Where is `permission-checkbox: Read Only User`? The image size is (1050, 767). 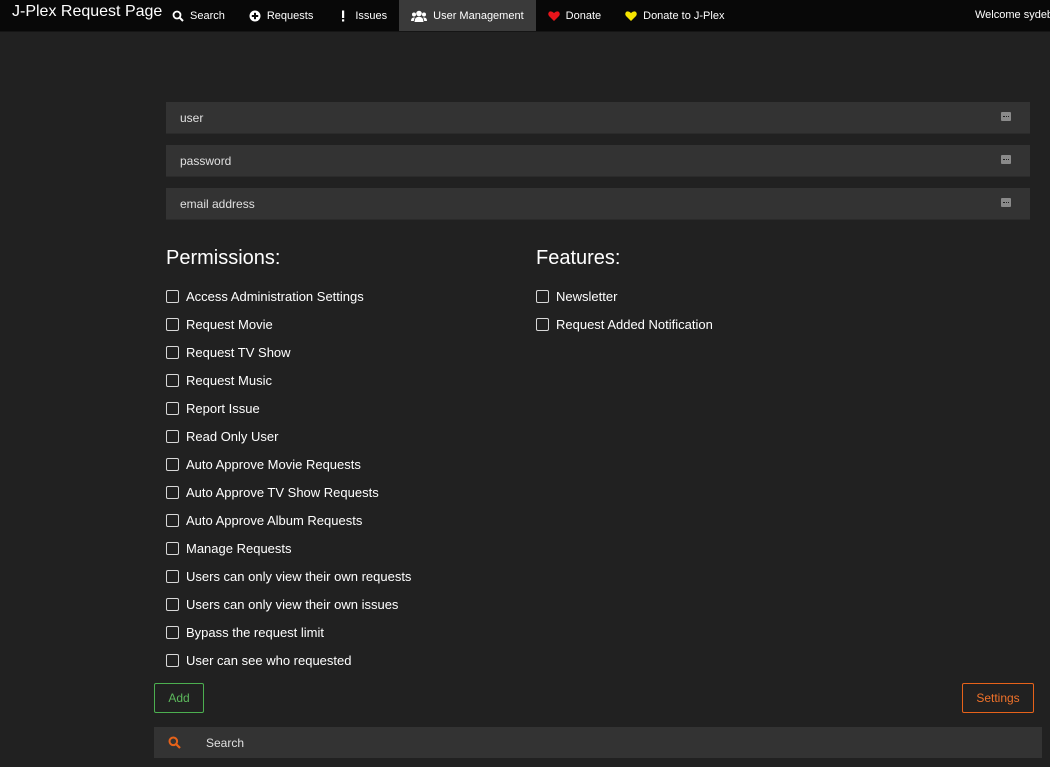
permission-checkbox: Read Only User is located at coordinates (222, 436).